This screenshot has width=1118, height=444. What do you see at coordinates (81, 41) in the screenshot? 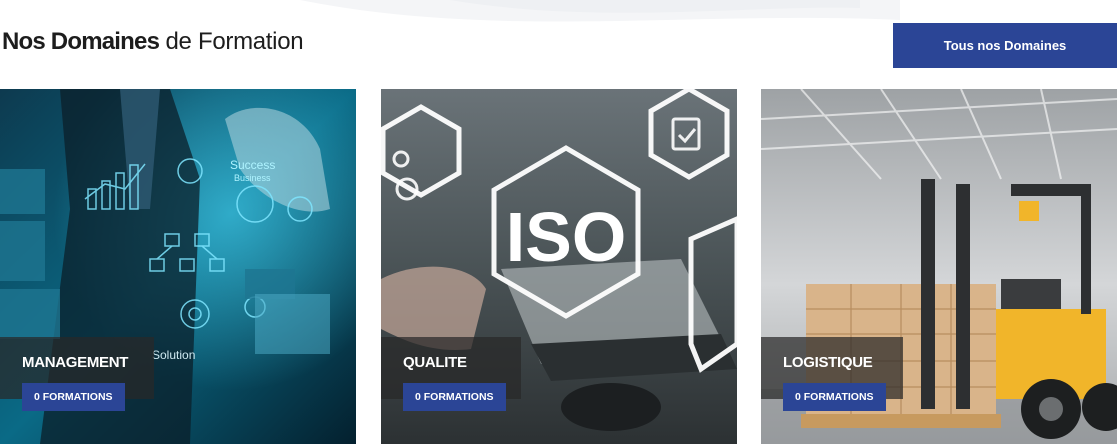
I see `heading-bold: Nos Domaines` at bounding box center [81, 41].